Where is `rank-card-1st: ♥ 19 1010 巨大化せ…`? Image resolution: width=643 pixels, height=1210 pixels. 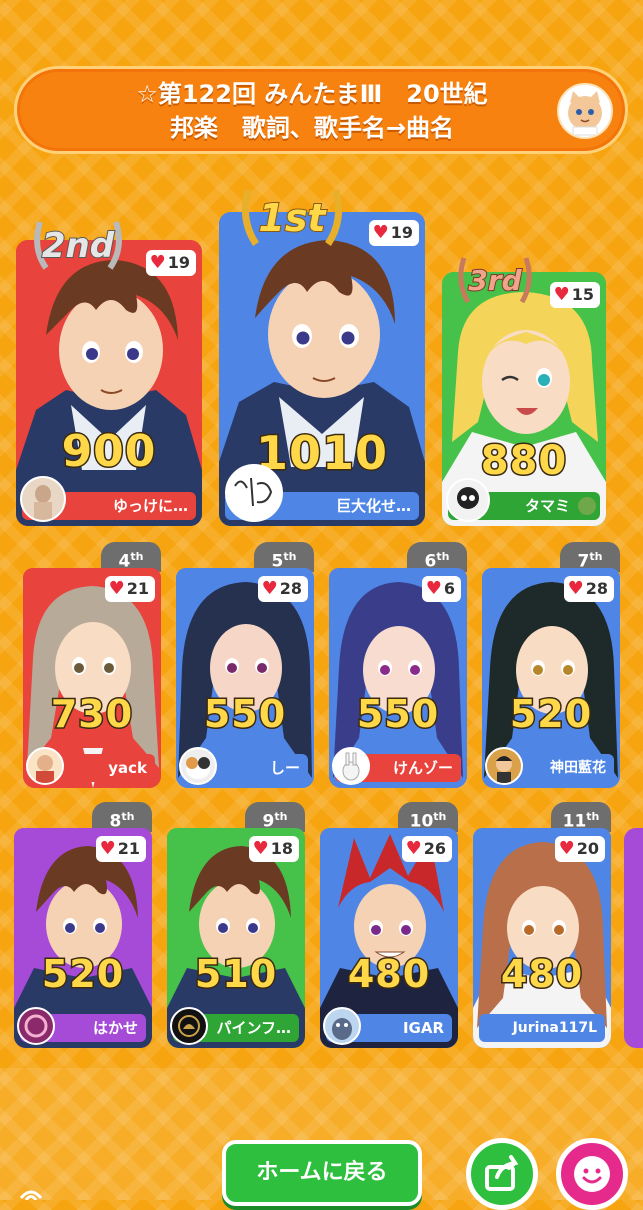 rank-card-1st: ♥ 19 1010 巨大化せ… is located at coordinates (322, 369).